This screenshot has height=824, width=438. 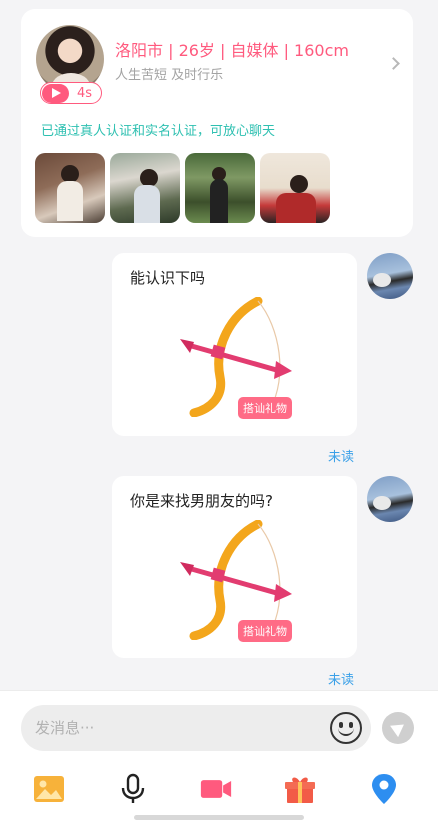 I want to click on message-bubble: 能认识下吗 搭讪礼物, so click(x=234, y=344).